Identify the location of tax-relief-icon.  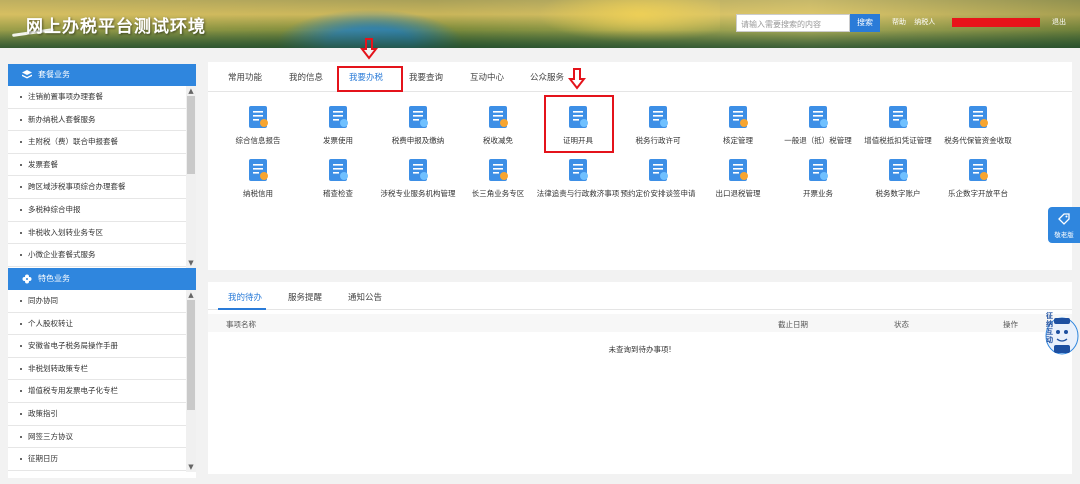
(498, 117).